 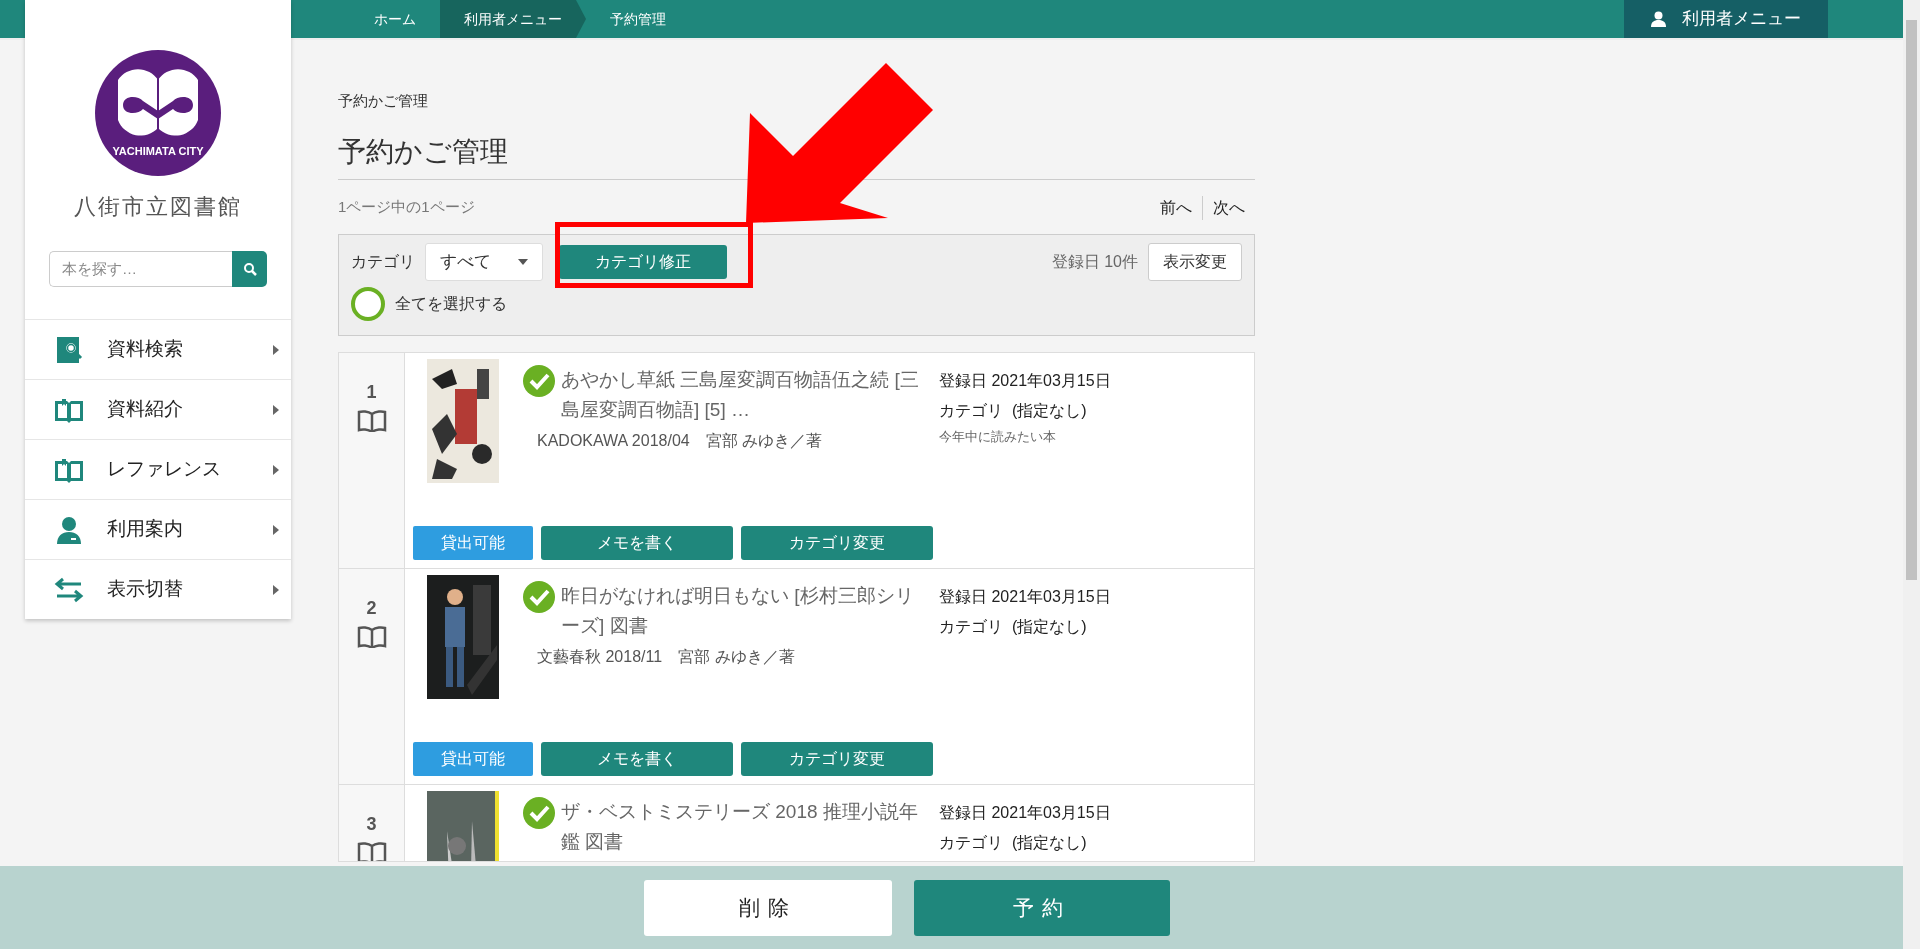 What do you see at coordinates (680, 440) in the screenshot?
I see `publisher-info: KADOKAWA 2018/04 宮部 みゆき／著` at bounding box center [680, 440].